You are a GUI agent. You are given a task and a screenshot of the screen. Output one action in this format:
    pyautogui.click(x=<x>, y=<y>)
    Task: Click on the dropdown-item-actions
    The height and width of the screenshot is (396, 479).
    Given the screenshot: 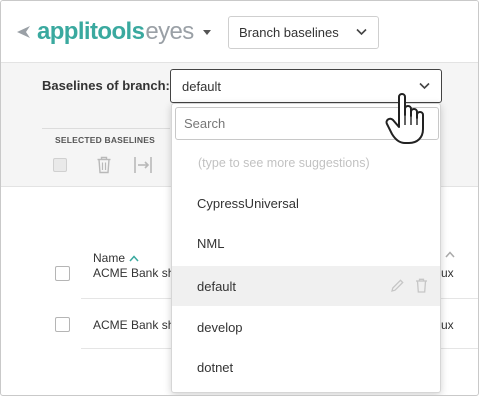 What is the action you would take?
    pyautogui.click(x=409, y=285)
    